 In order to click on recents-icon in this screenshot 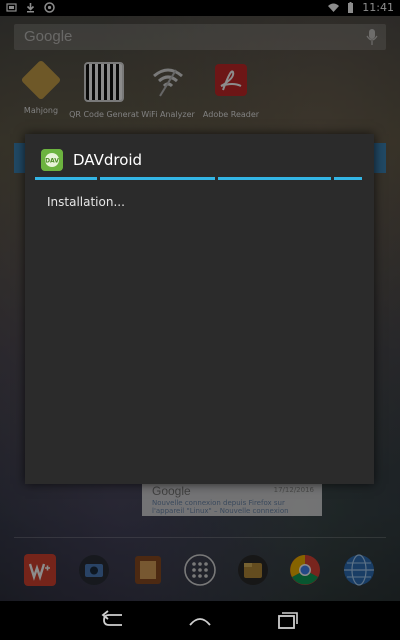, I will do `click(286, 620)`.